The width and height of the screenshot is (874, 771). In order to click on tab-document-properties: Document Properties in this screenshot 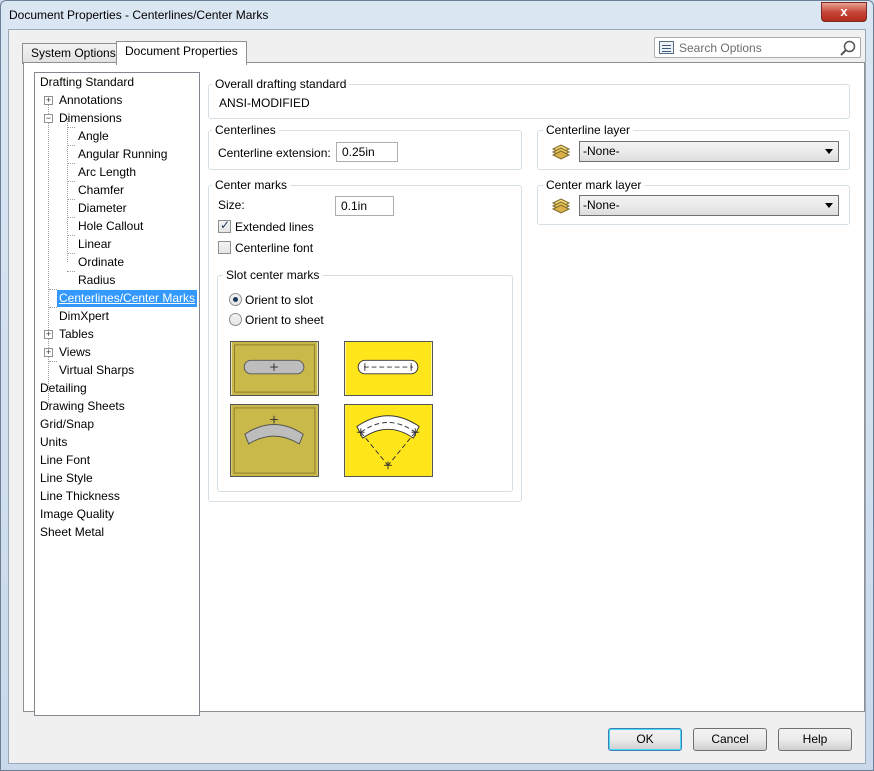, I will do `click(181, 53)`.